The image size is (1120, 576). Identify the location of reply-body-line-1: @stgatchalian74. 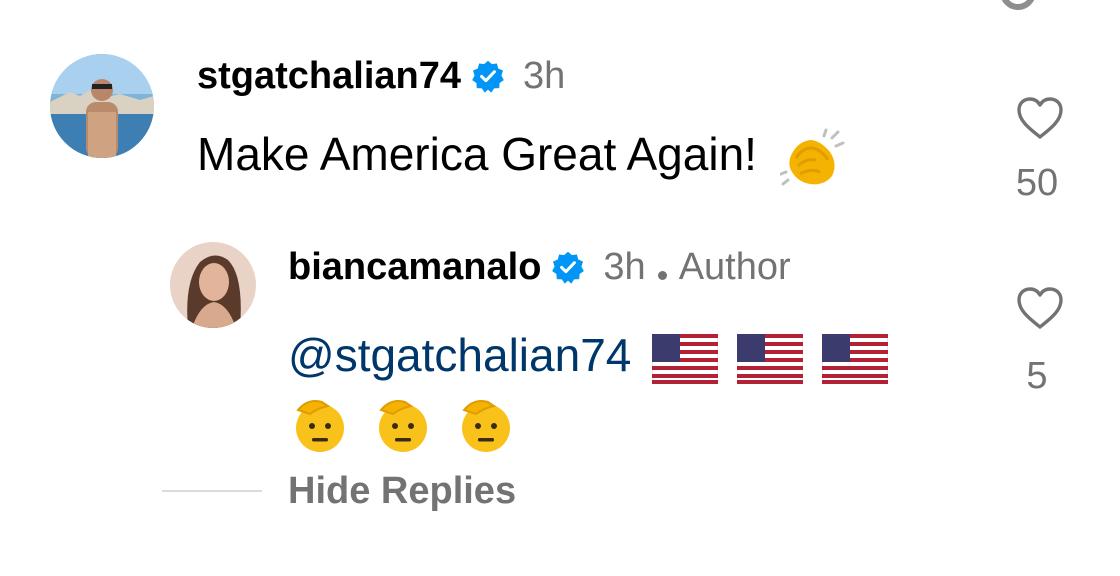
(588, 356).